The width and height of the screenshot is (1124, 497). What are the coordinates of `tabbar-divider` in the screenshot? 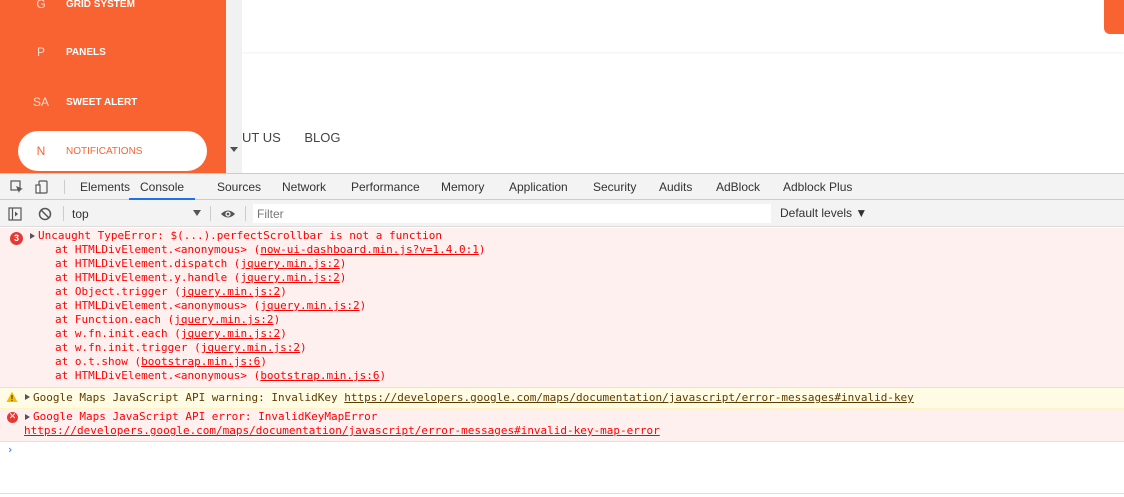 It's located at (64, 187).